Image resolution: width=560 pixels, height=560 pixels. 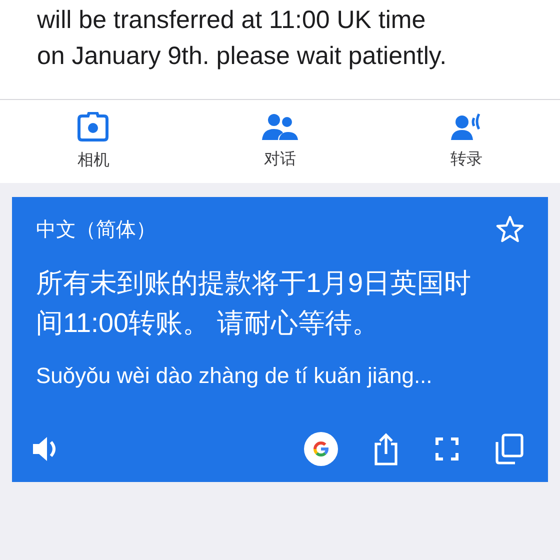 I want to click on star-button, so click(x=510, y=229).